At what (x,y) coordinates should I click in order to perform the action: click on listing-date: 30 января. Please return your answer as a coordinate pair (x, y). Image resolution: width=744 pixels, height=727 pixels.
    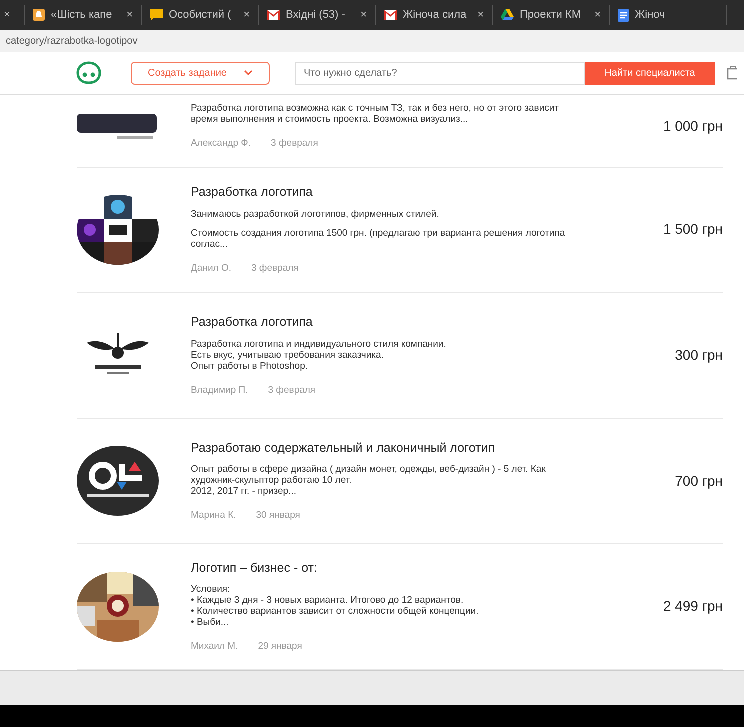
    Looking at the image, I should click on (278, 516).